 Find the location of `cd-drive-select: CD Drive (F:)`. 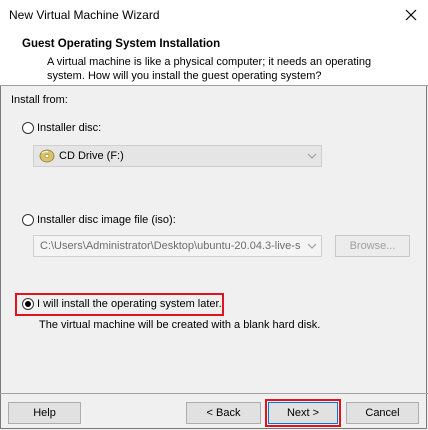

cd-drive-select: CD Drive (F:) is located at coordinates (177, 156).